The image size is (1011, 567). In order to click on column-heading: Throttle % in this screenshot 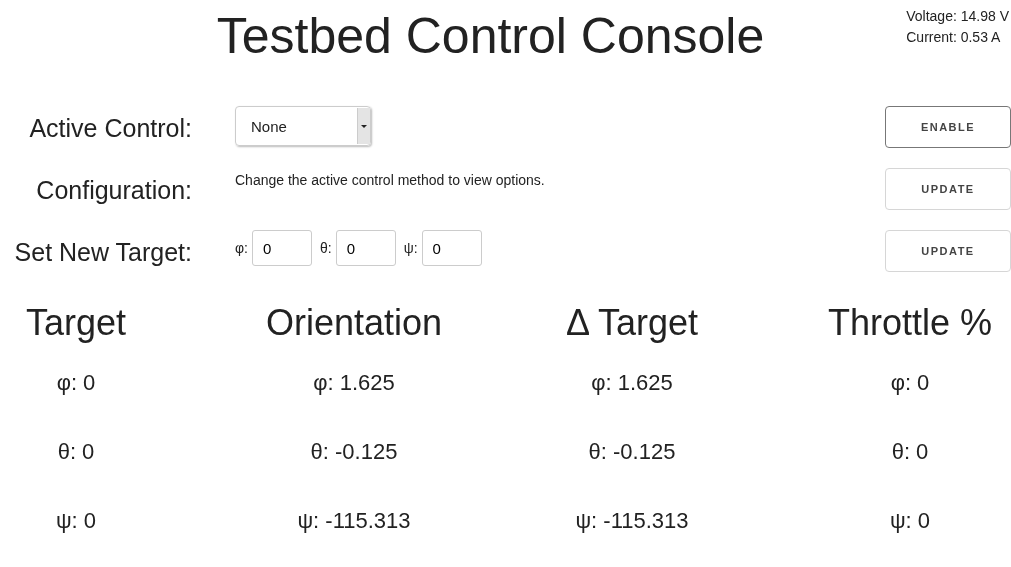, I will do `click(910, 323)`.